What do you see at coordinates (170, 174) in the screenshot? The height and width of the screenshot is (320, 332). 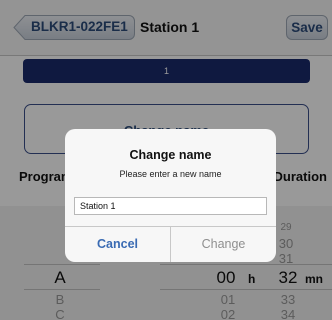 I see `dialog-message: Please enter a new name` at bounding box center [170, 174].